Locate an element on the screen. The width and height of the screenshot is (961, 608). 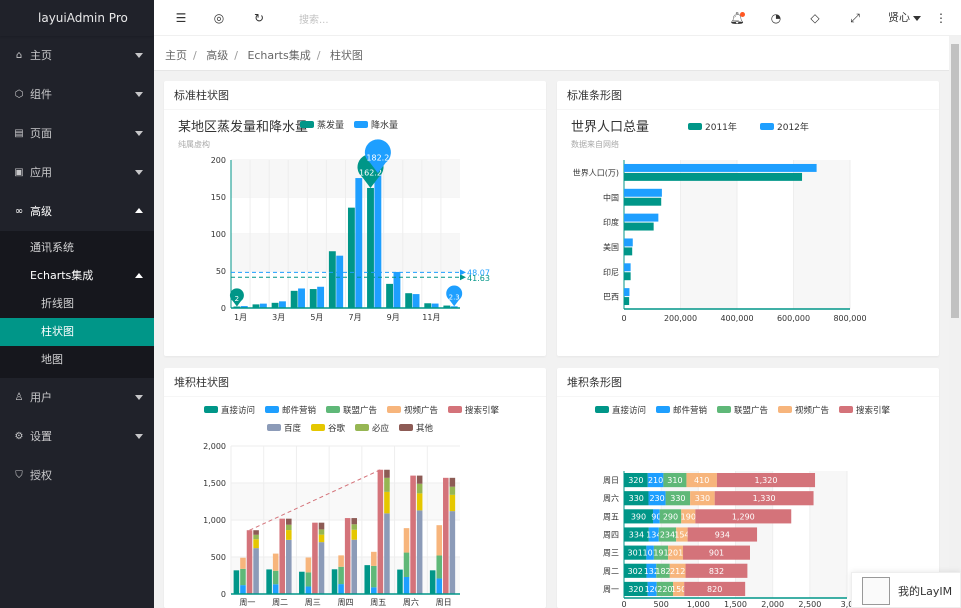
x-tick-label: 1月 is located at coordinates (240, 317).